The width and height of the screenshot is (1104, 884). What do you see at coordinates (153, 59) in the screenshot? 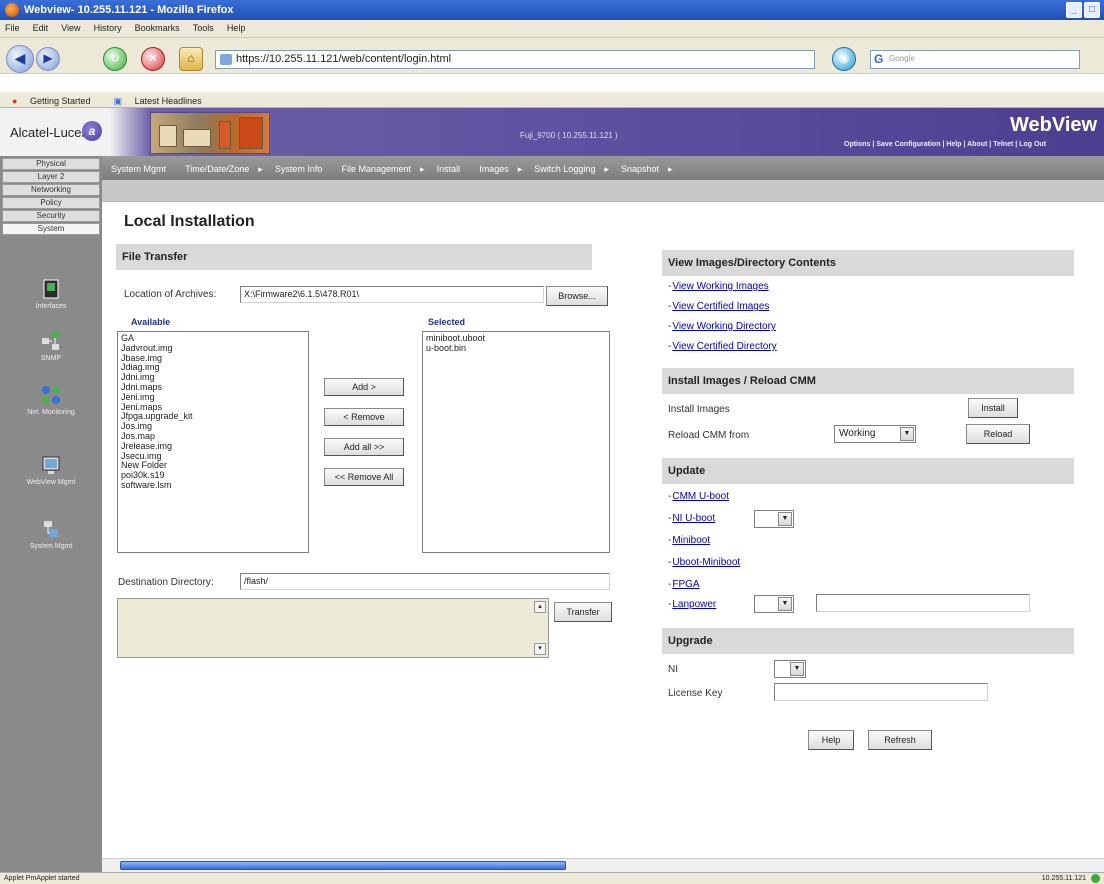
I see `stop-icon: ✕` at bounding box center [153, 59].